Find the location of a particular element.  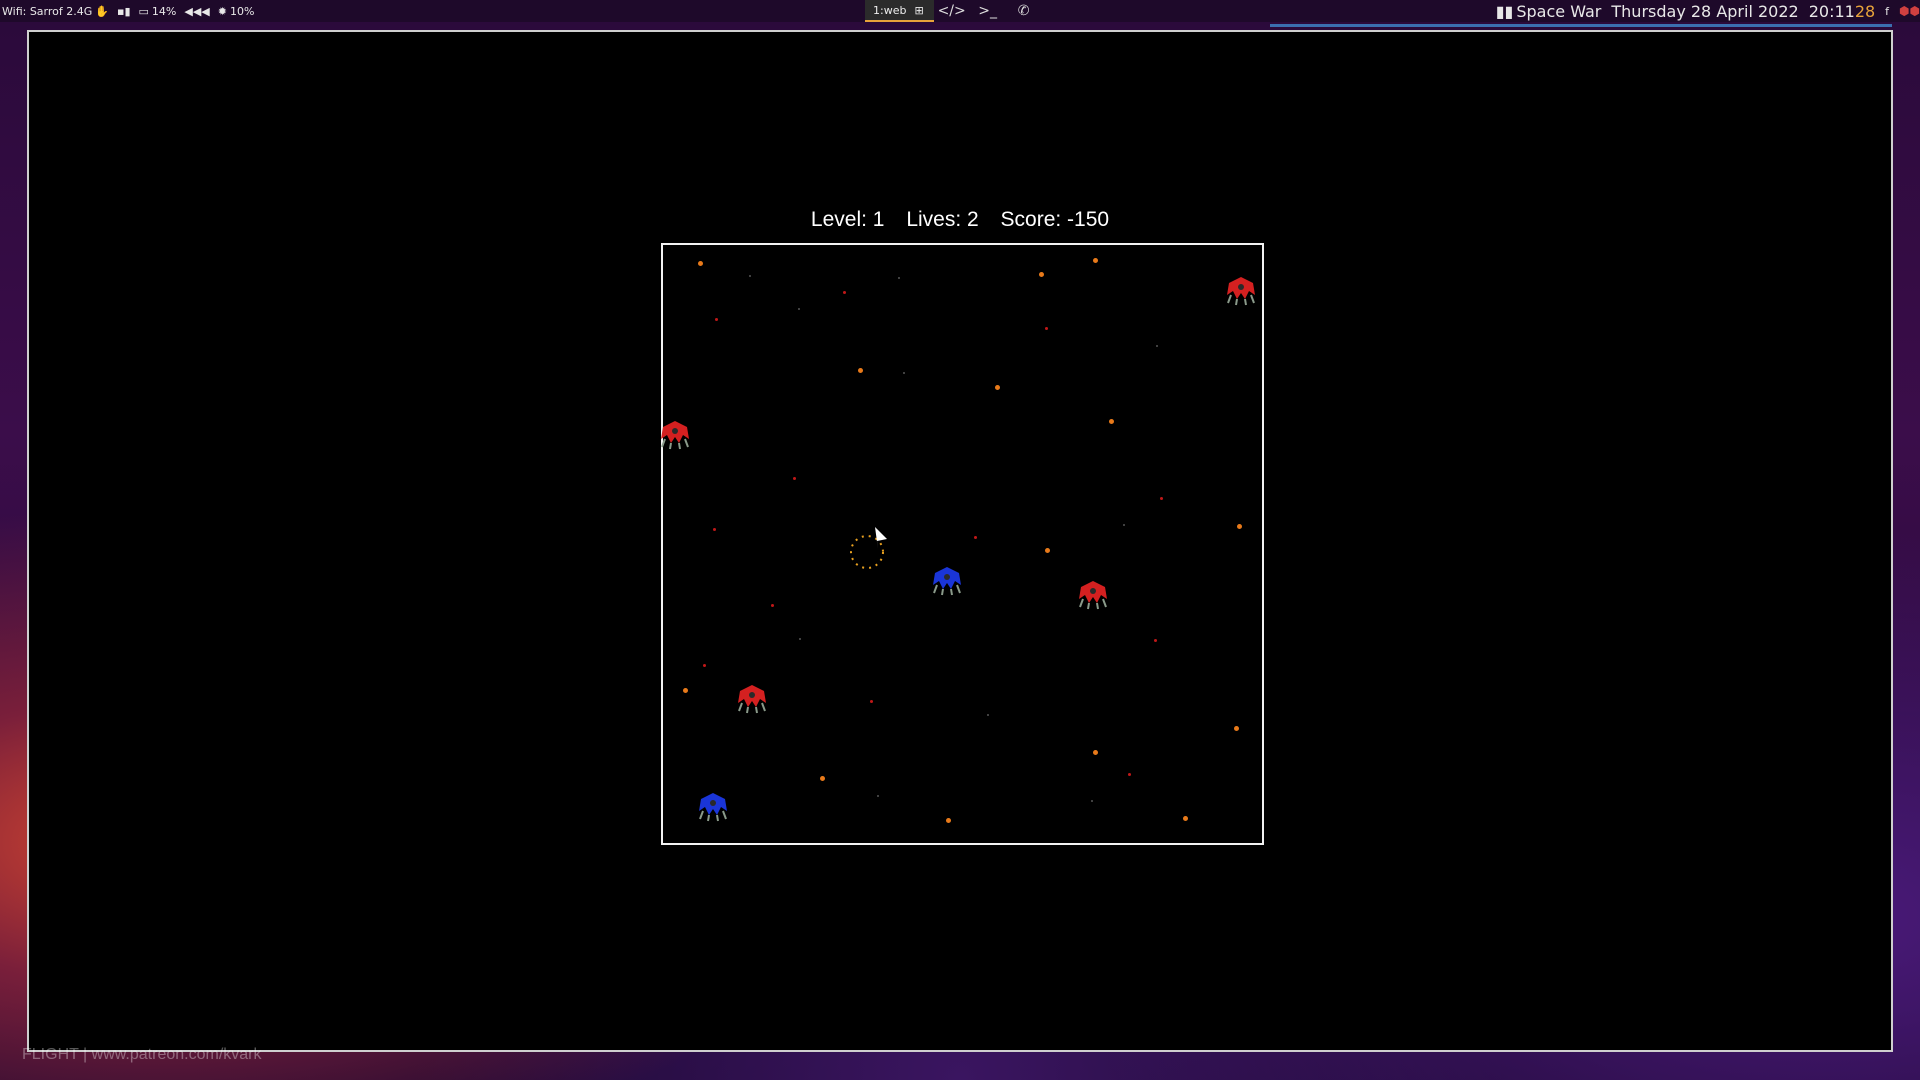

clock: 20:1128 is located at coordinates (1842, 11).